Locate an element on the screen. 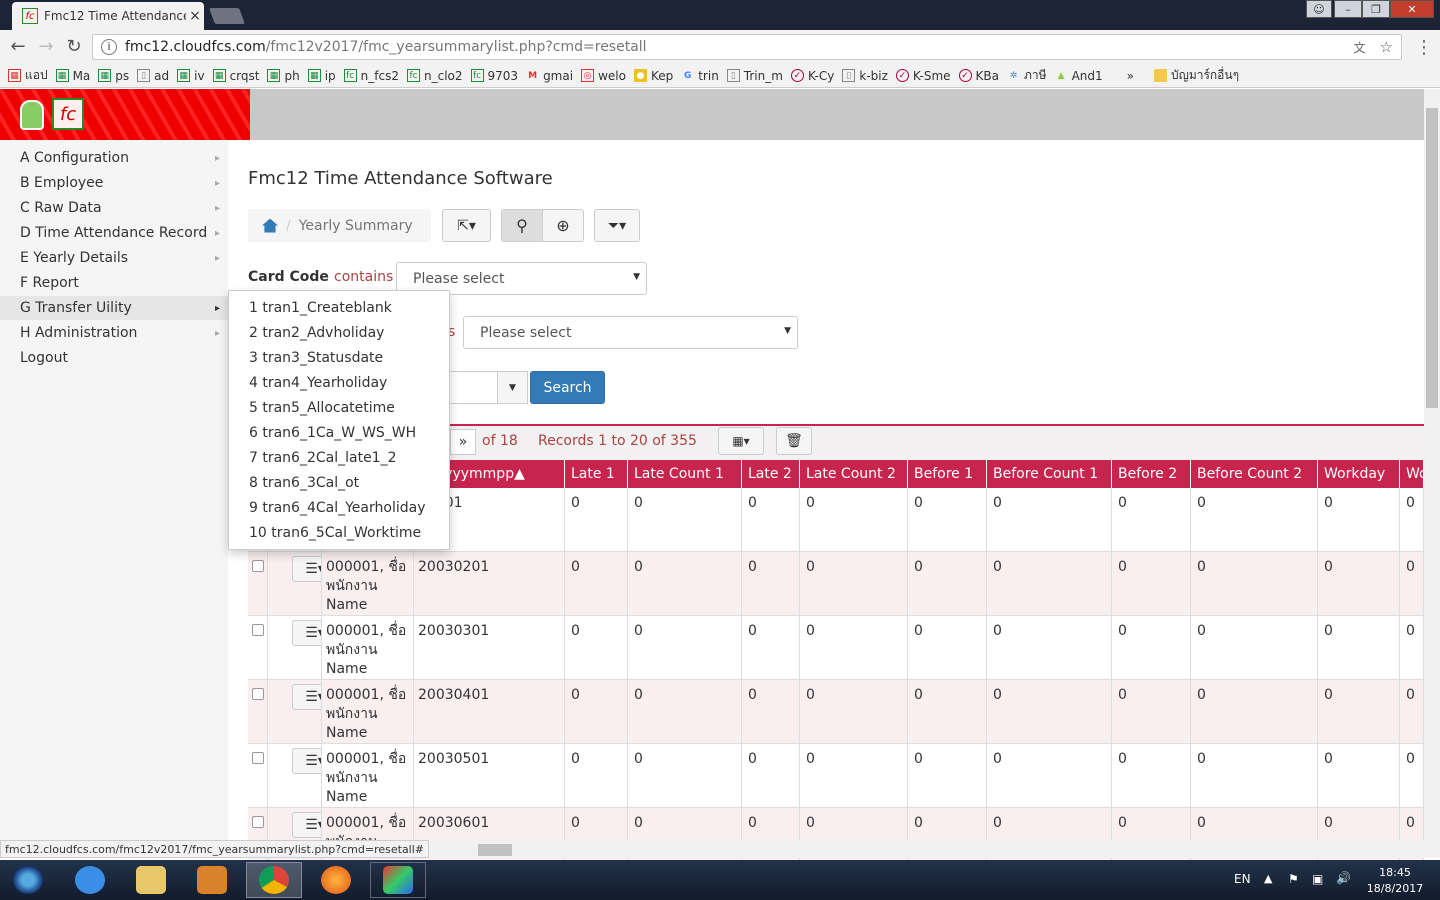  bookmark: ● Kep is located at coordinates (653, 76).